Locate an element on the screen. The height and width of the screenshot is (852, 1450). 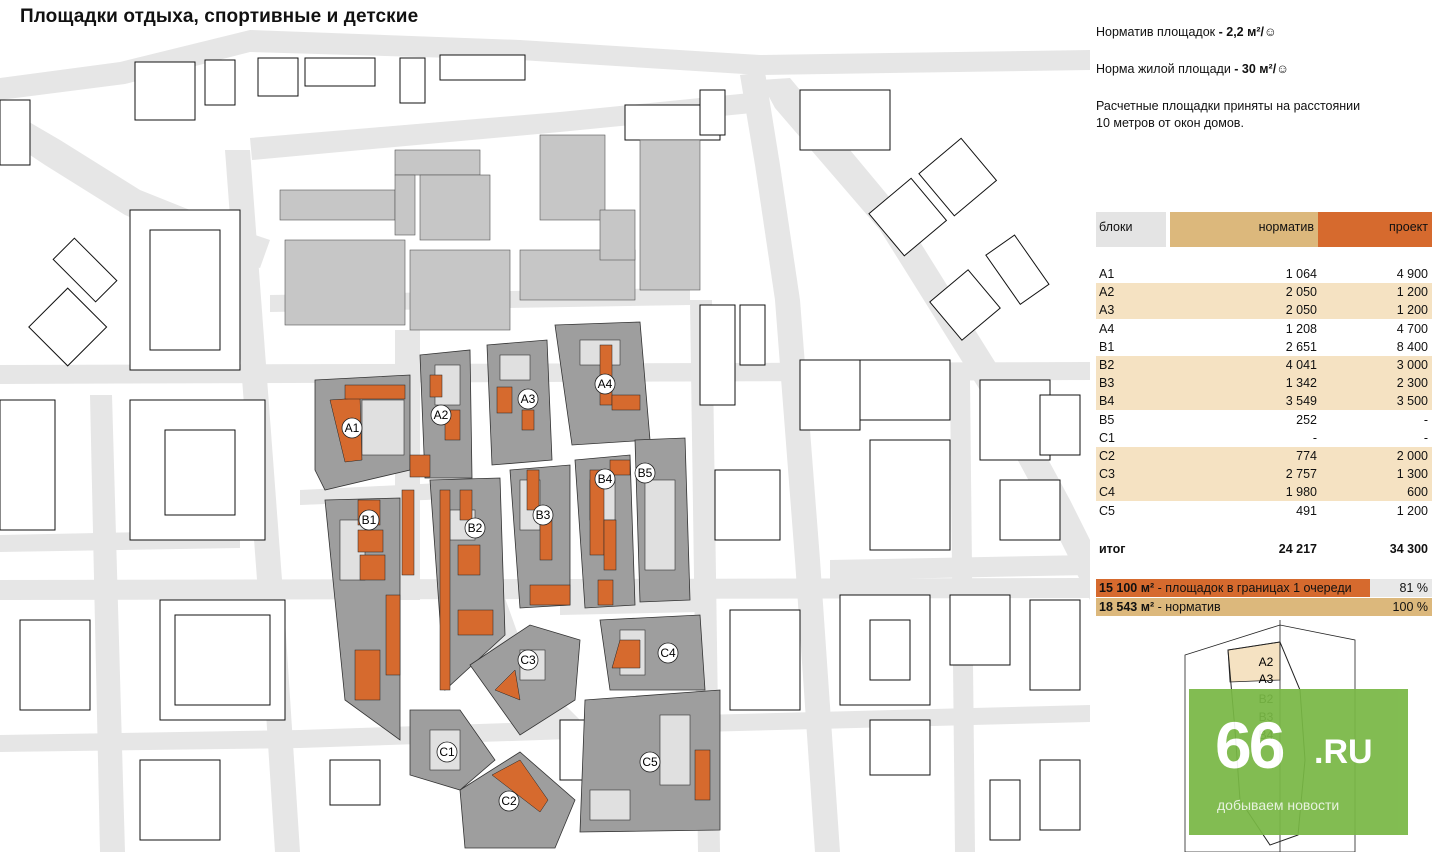
svg-text: C3 is located at coordinates (528, 660).